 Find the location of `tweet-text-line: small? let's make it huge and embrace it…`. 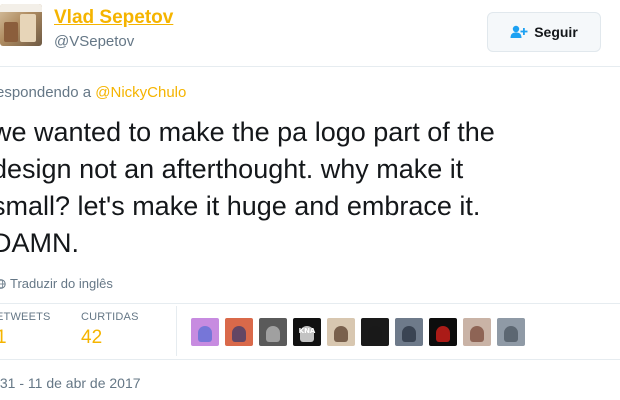

tweet-text-line: small? let's make it huge and embrace it… is located at coordinates (240, 206).